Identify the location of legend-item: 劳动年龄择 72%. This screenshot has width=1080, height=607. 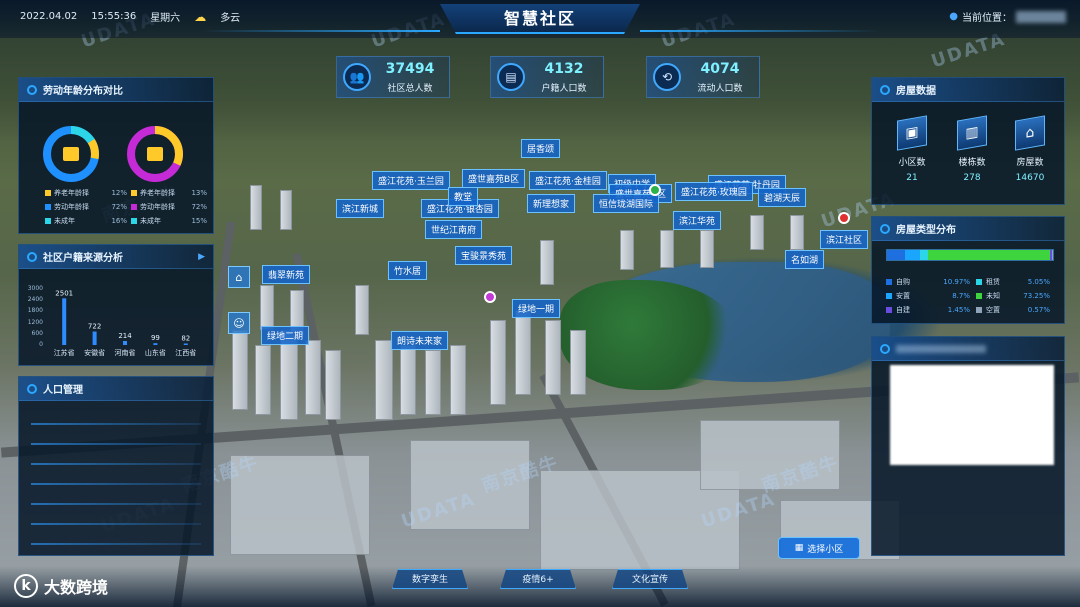
(88, 207).